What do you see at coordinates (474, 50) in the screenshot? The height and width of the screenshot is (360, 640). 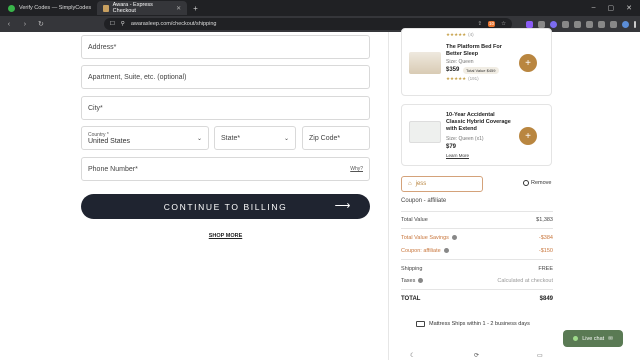 I see `product-name: The Platform Bed For Better Sleep` at bounding box center [474, 50].